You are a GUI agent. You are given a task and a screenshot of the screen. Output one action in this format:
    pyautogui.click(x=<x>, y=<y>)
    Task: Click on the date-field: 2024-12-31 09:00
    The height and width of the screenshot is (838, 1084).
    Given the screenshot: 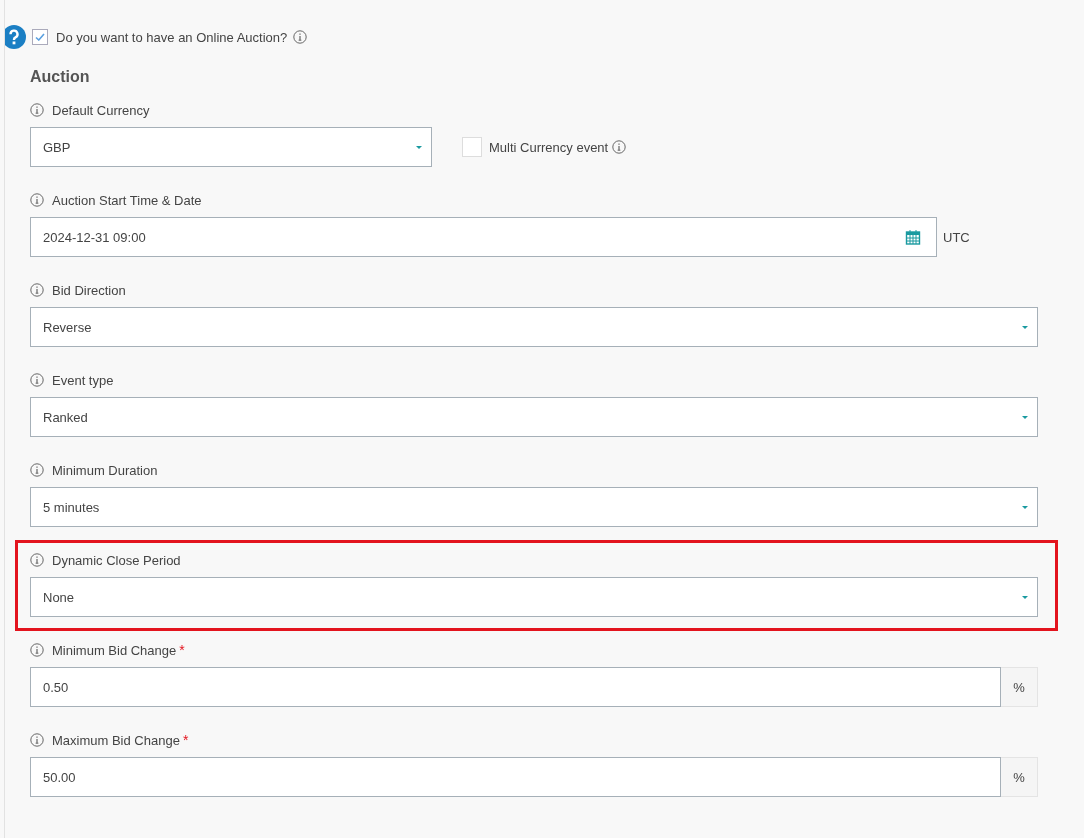 What is the action you would take?
    pyautogui.click(x=483, y=237)
    